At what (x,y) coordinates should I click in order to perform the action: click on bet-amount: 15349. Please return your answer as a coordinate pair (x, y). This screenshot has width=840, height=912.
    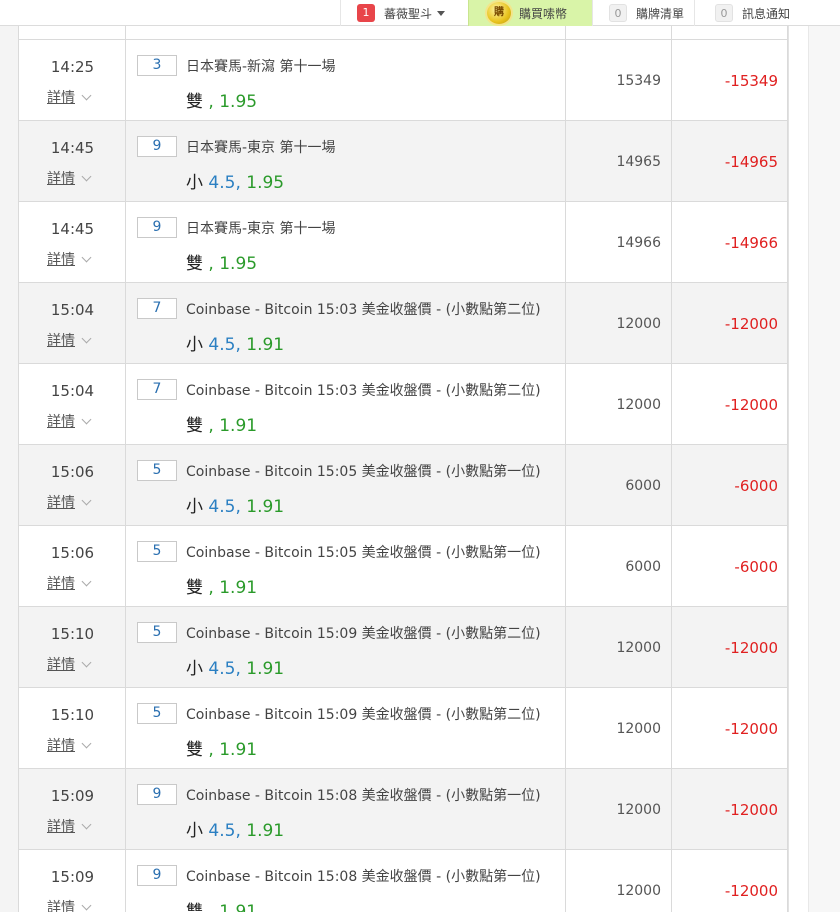
    Looking at the image, I should click on (638, 81).